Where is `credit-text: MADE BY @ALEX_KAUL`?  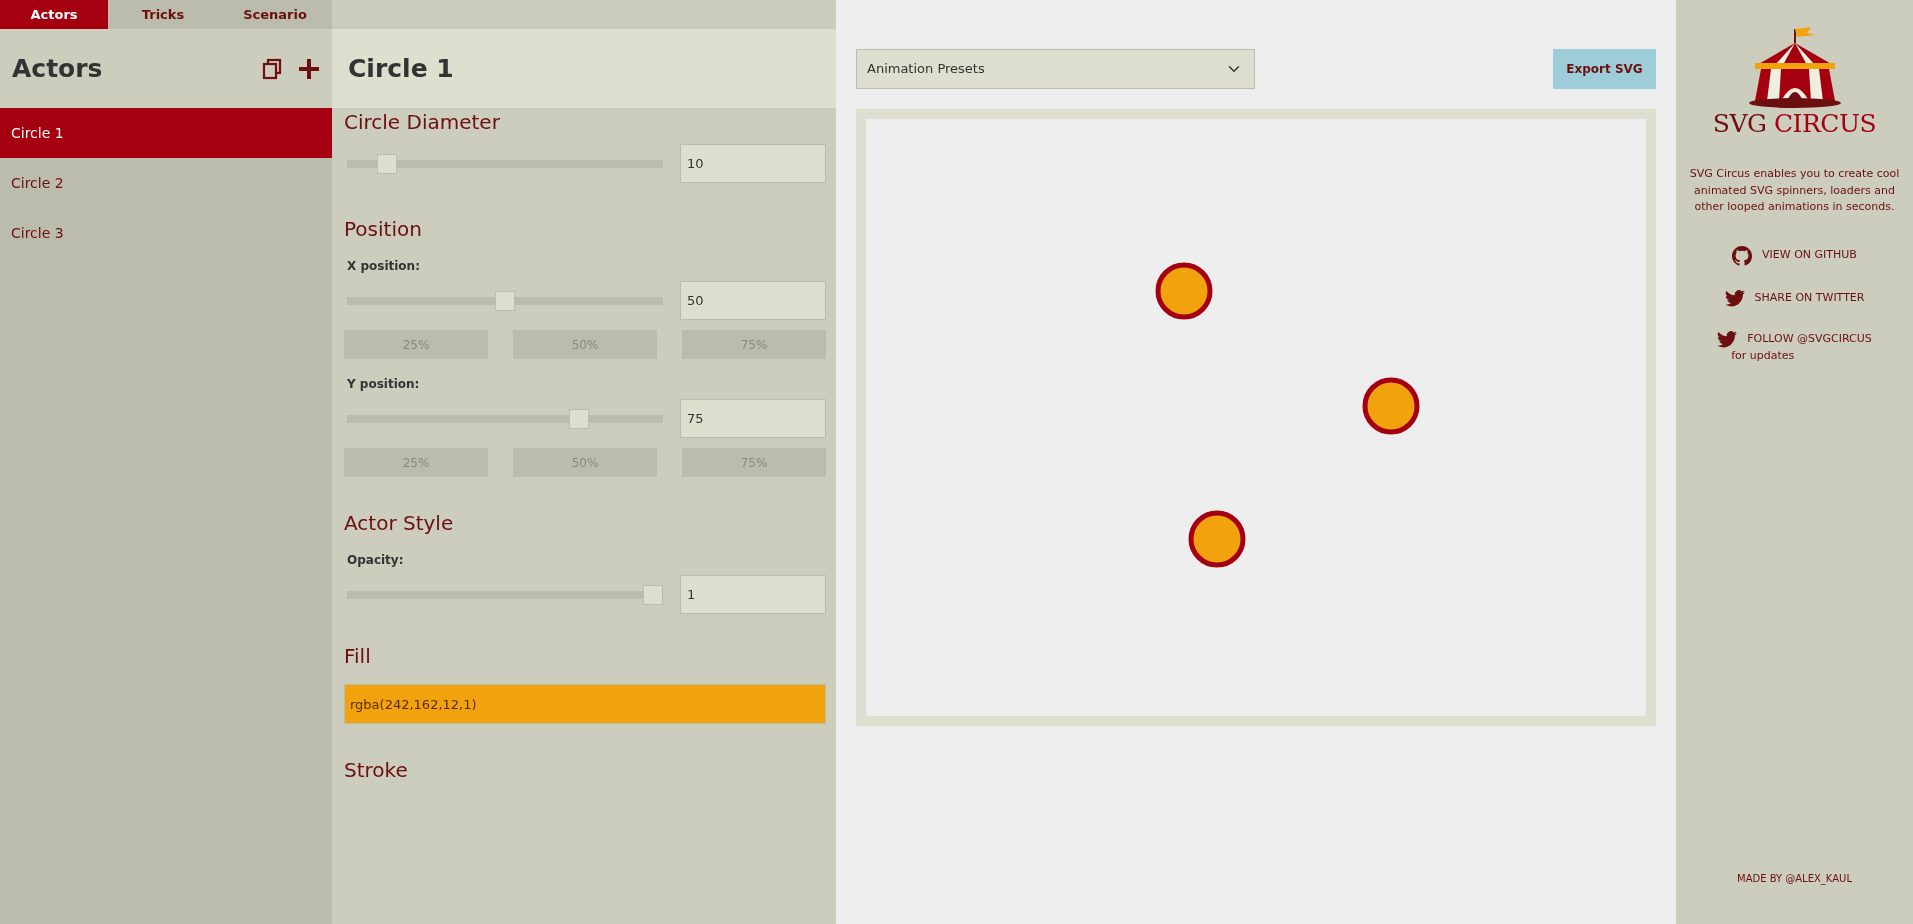 credit-text: MADE BY @ALEX_KAUL is located at coordinates (1794, 879).